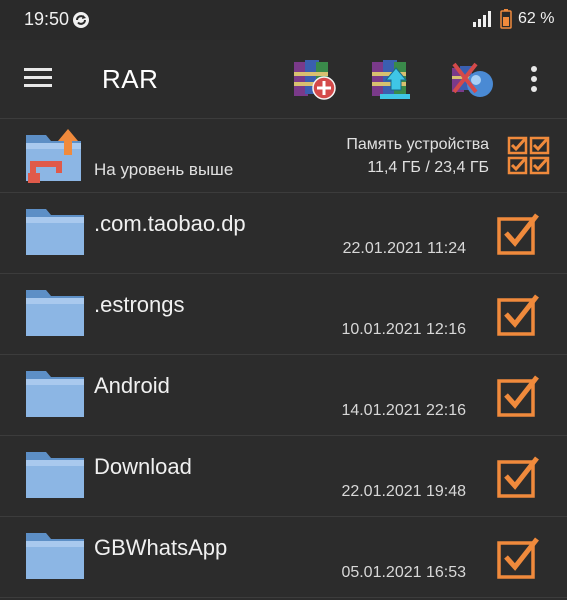 The height and width of the screenshot is (600, 567). What do you see at coordinates (482, 19) in the screenshot?
I see `signal-icon` at bounding box center [482, 19].